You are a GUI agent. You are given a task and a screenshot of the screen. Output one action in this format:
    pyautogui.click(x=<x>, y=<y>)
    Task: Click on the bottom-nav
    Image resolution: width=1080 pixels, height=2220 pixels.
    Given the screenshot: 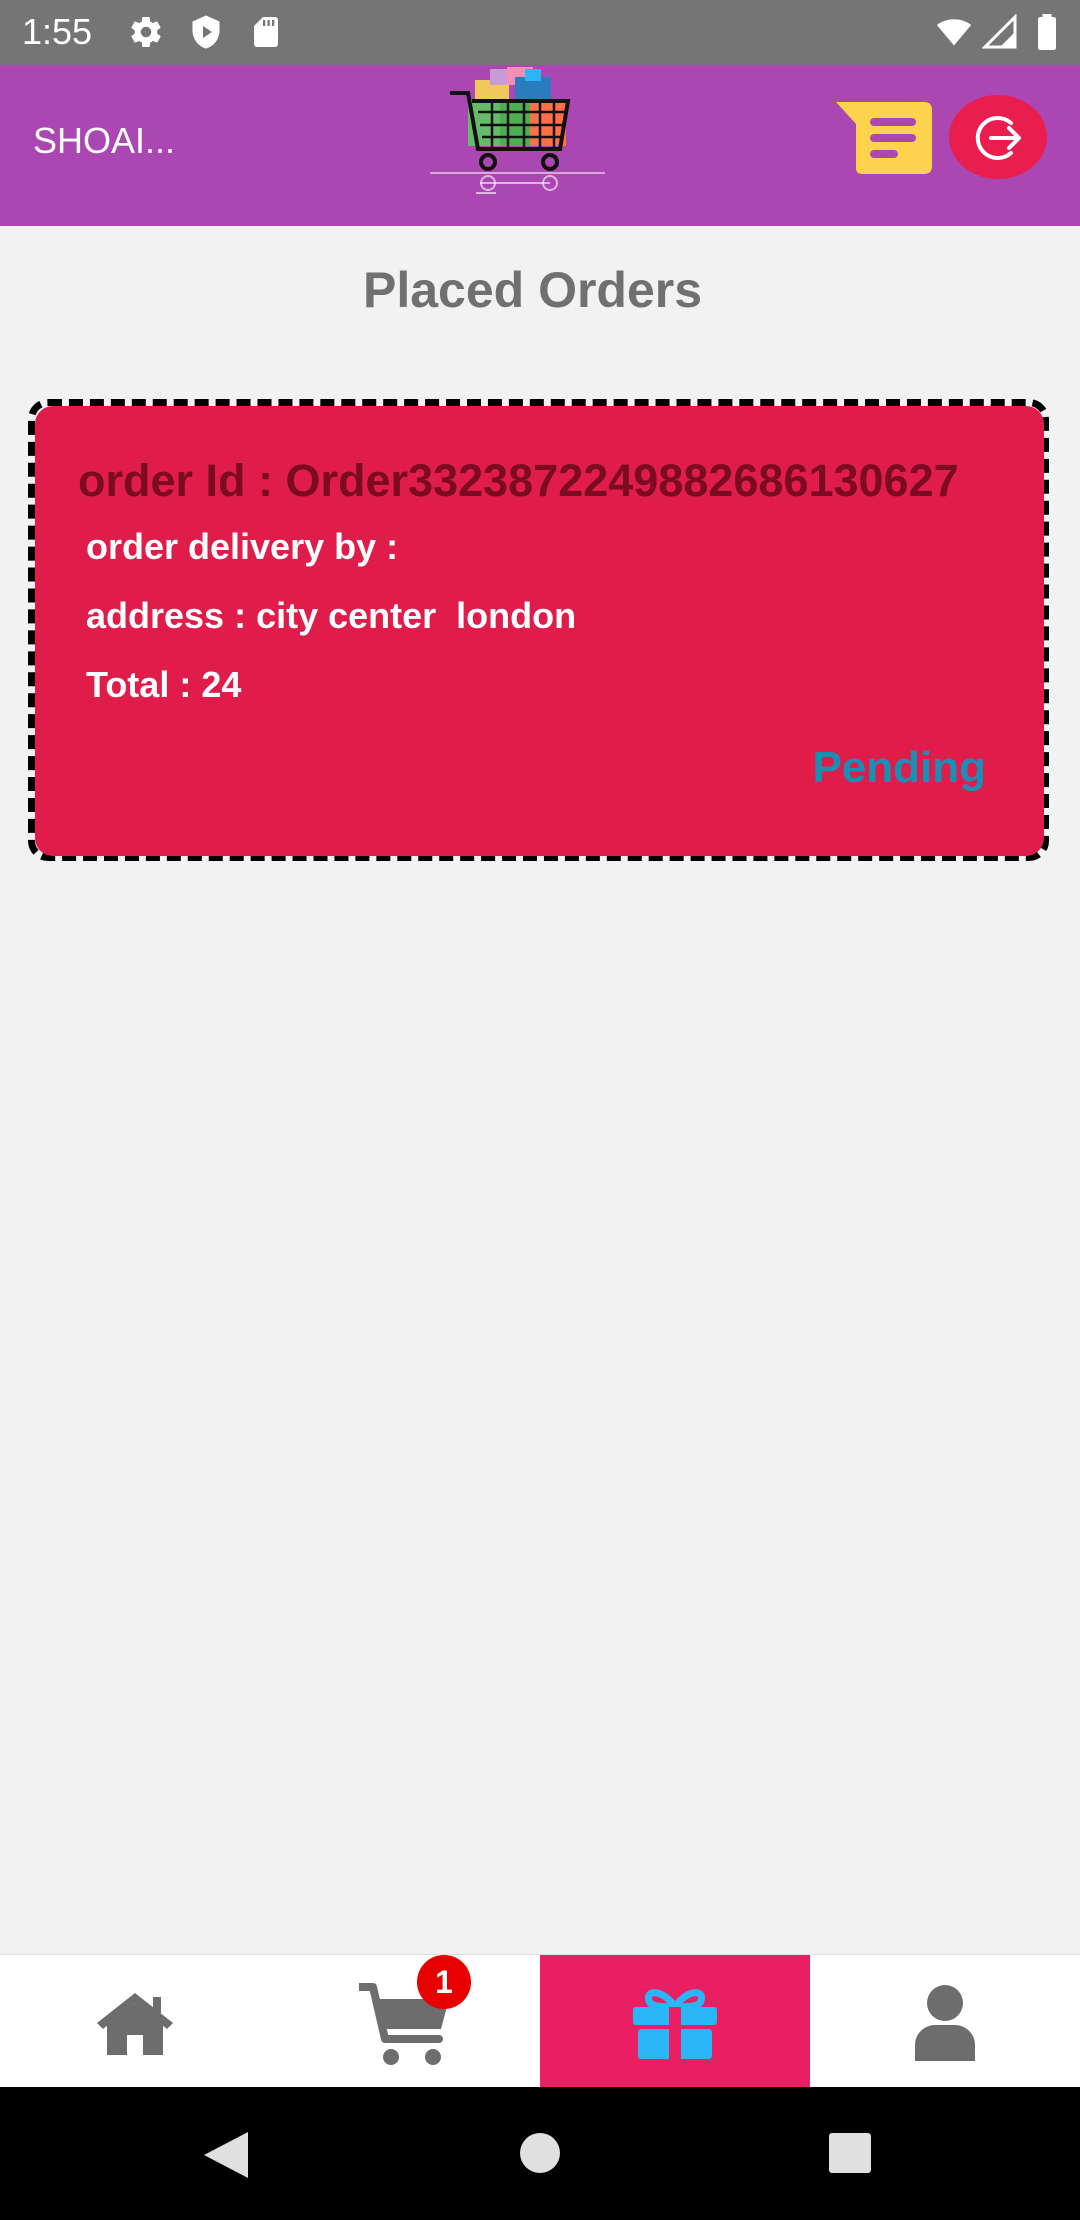 What is the action you would take?
    pyautogui.click(x=540, y=2021)
    